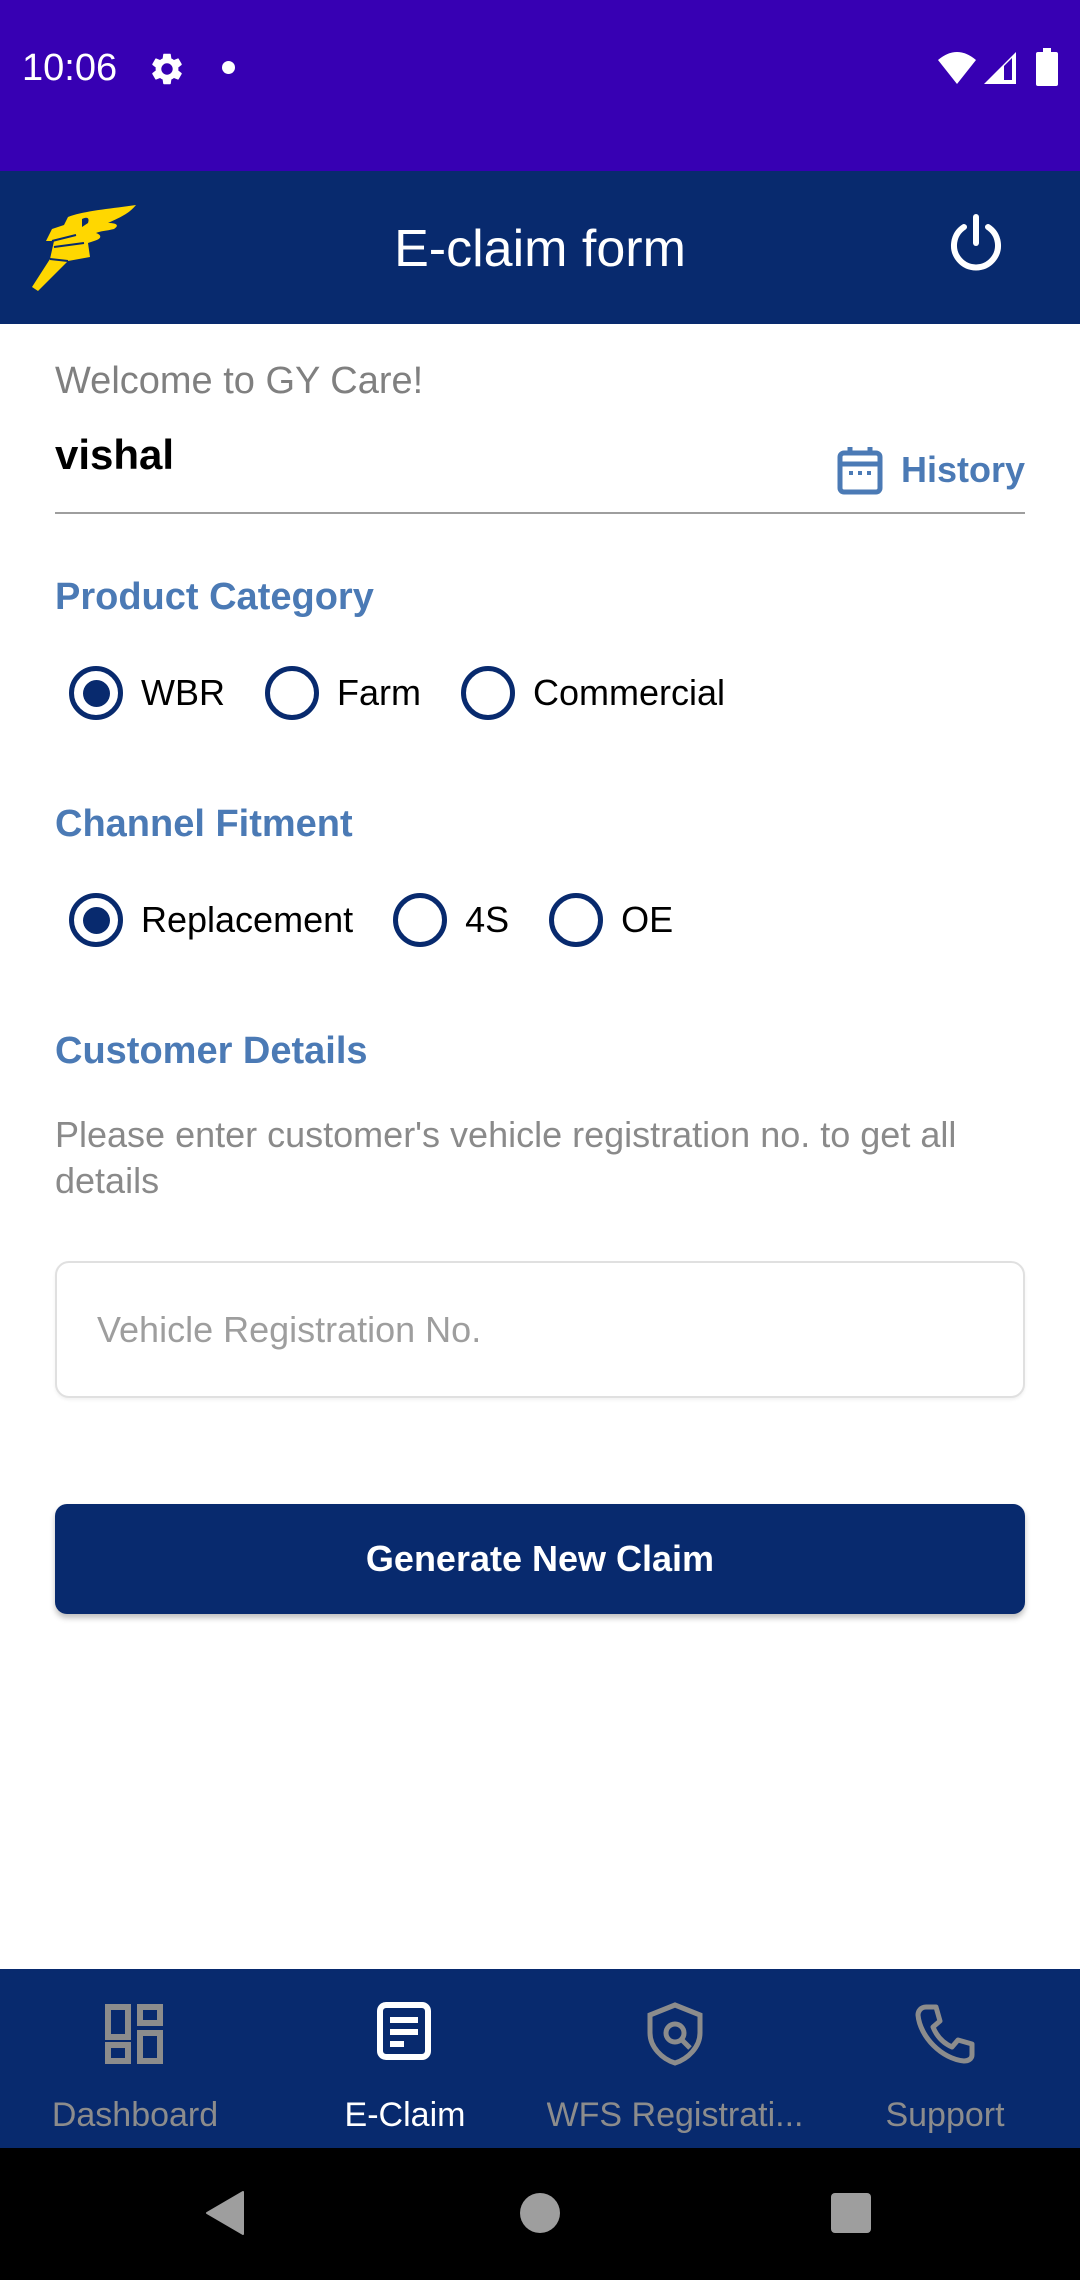 The image size is (1080, 2280). I want to click on radio-product-commercial: Commercial, so click(593, 693).